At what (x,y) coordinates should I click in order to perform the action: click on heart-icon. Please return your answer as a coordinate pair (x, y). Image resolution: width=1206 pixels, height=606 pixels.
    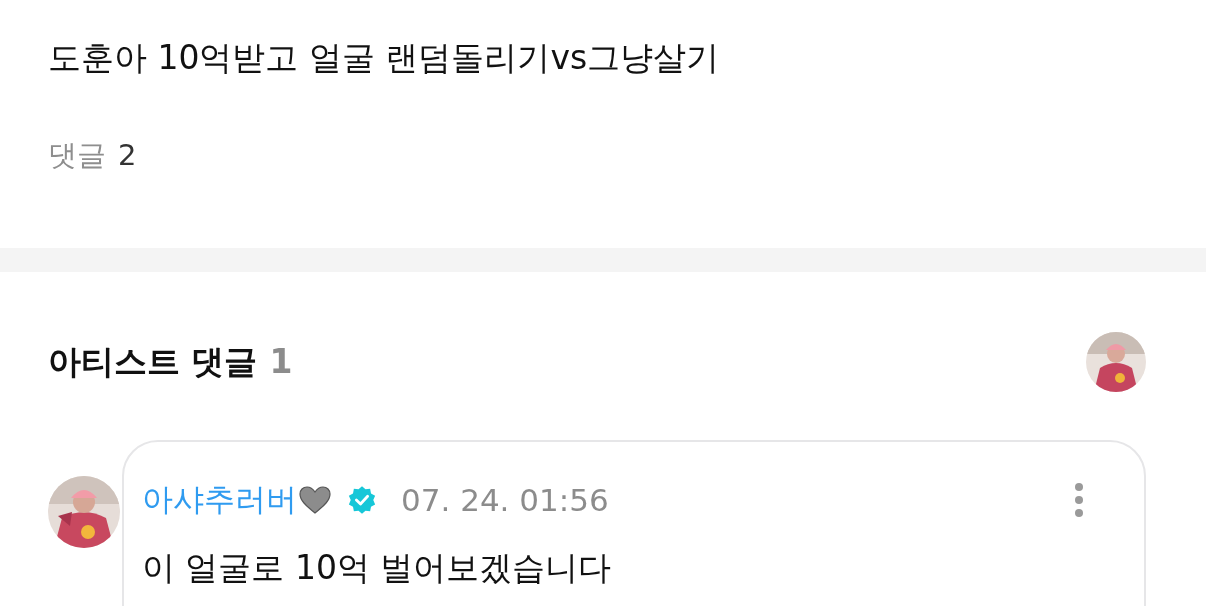
    Looking at the image, I should click on (315, 500).